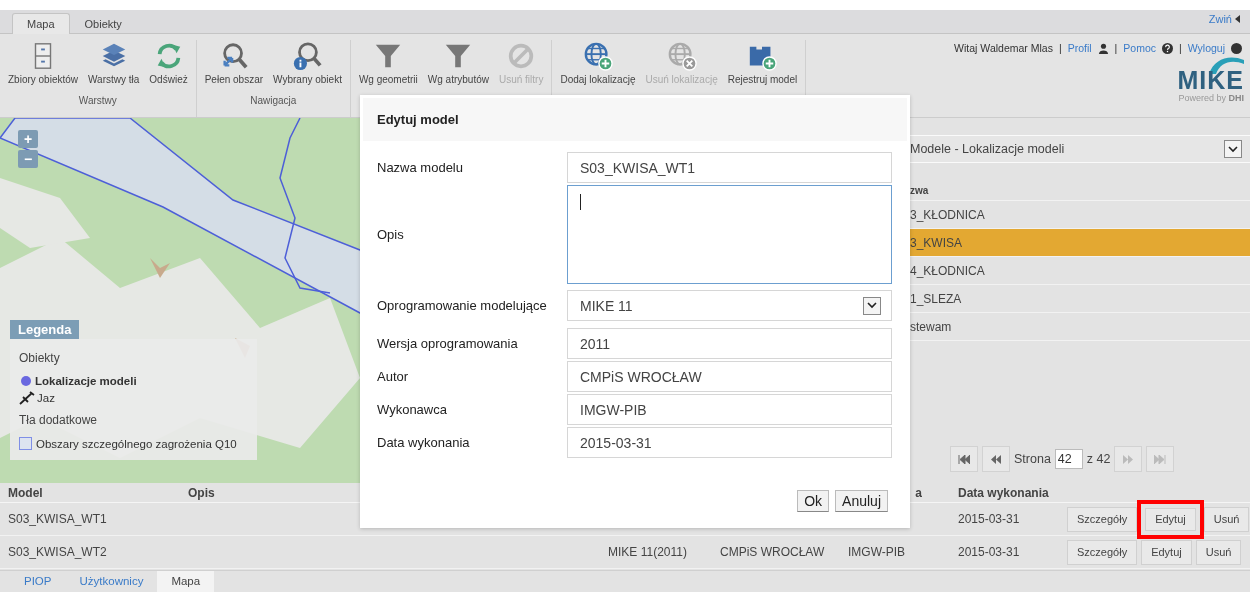  I want to click on dialog-title: Edytuj model, so click(635, 119).